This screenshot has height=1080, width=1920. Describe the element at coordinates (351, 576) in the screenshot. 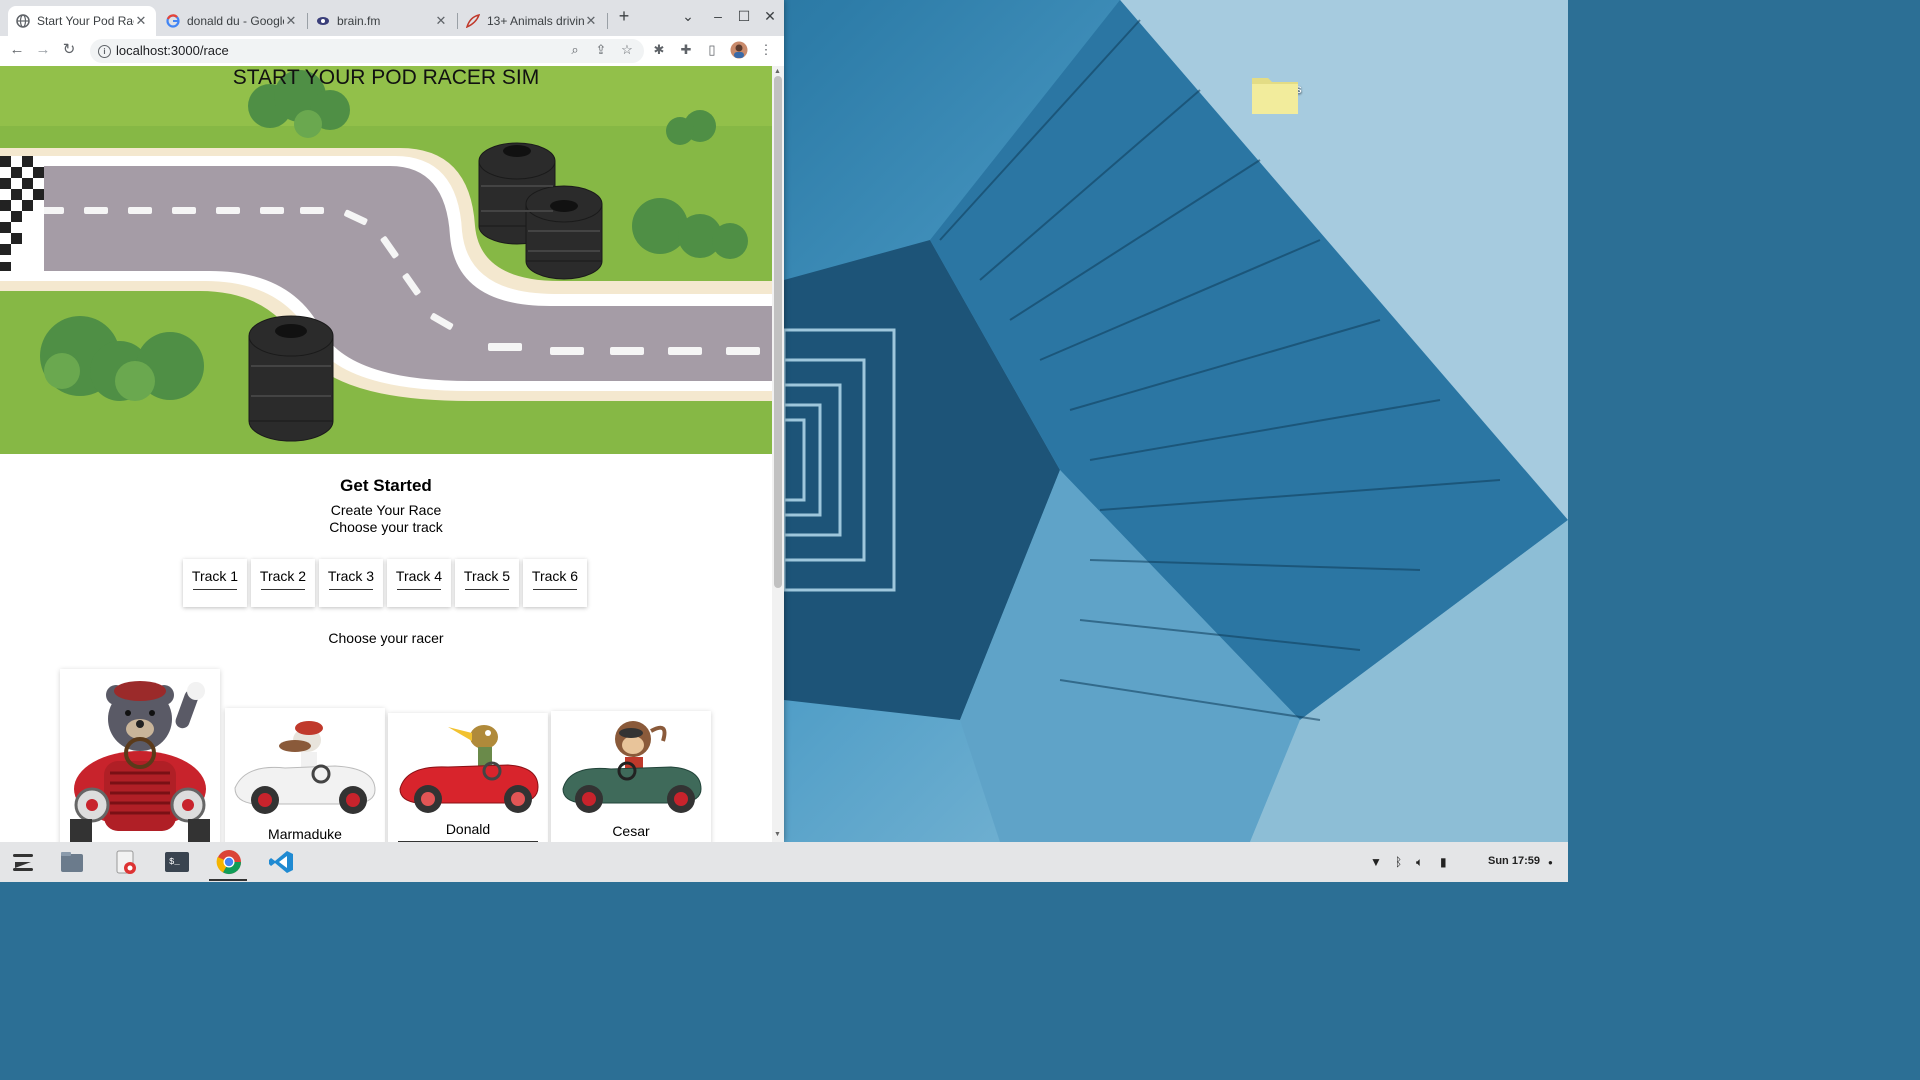

I see `track-label: Track 3` at that location.